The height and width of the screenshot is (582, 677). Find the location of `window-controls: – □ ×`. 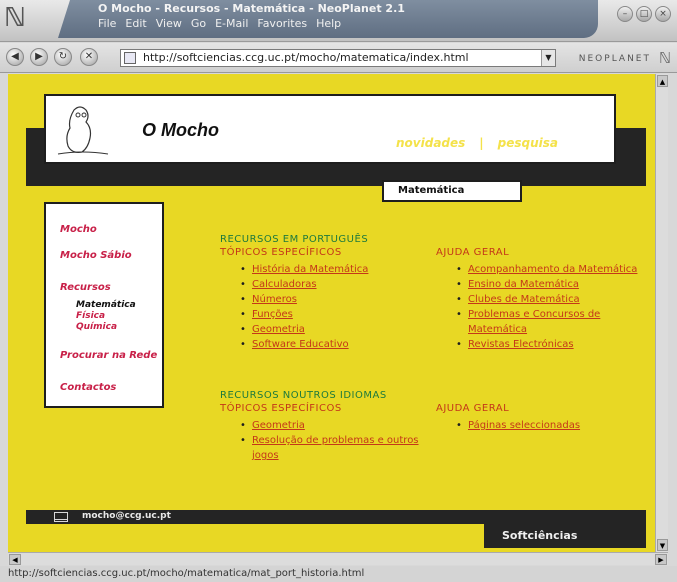

window-controls: – □ × is located at coordinates (644, 14).